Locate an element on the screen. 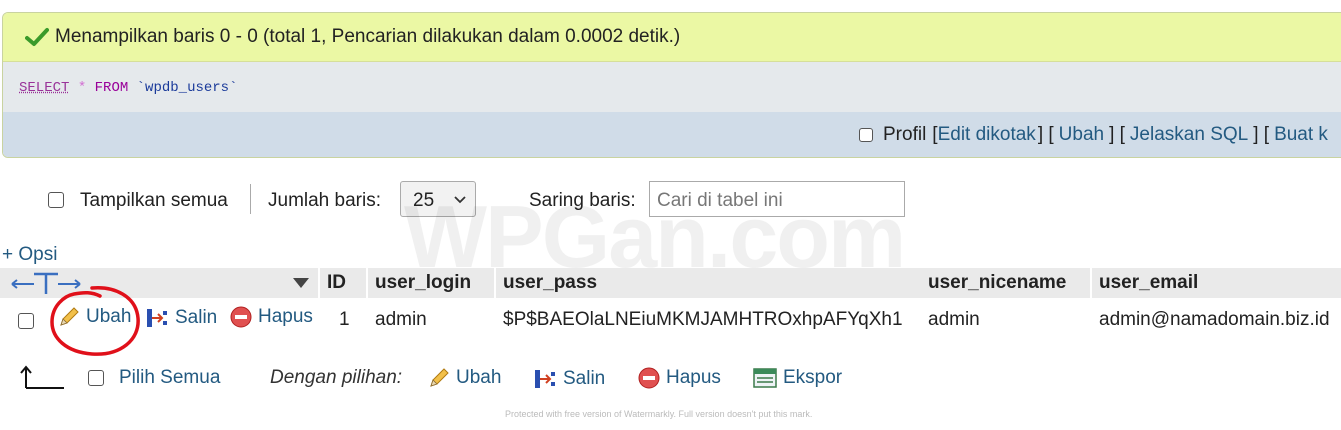 The width and height of the screenshot is (1341, 430). bulk-copy-button: Salin is located at coordinates (569, 379).